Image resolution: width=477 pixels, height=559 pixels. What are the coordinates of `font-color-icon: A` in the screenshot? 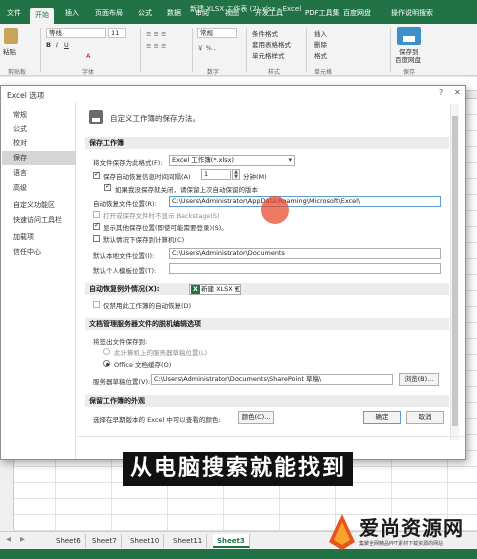 It's located at (88, 56).